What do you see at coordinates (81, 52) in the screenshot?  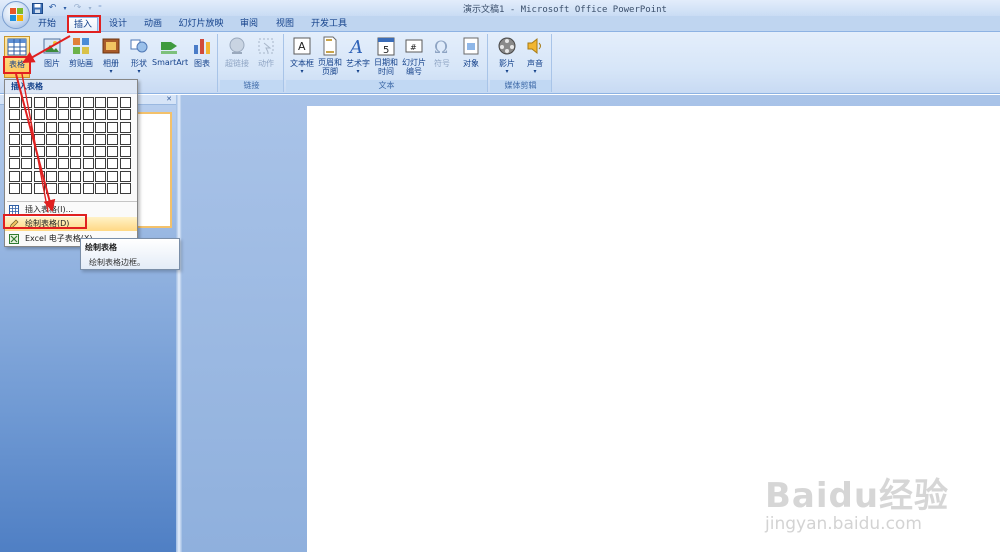 I see `clipart-button: 剪贴画` at bounding box center [81, 52].